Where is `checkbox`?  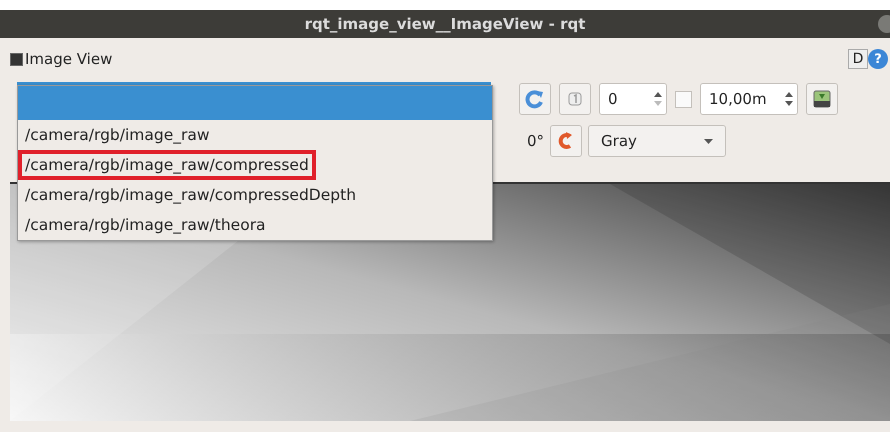
checkbox is located at coordinates (683, 99).